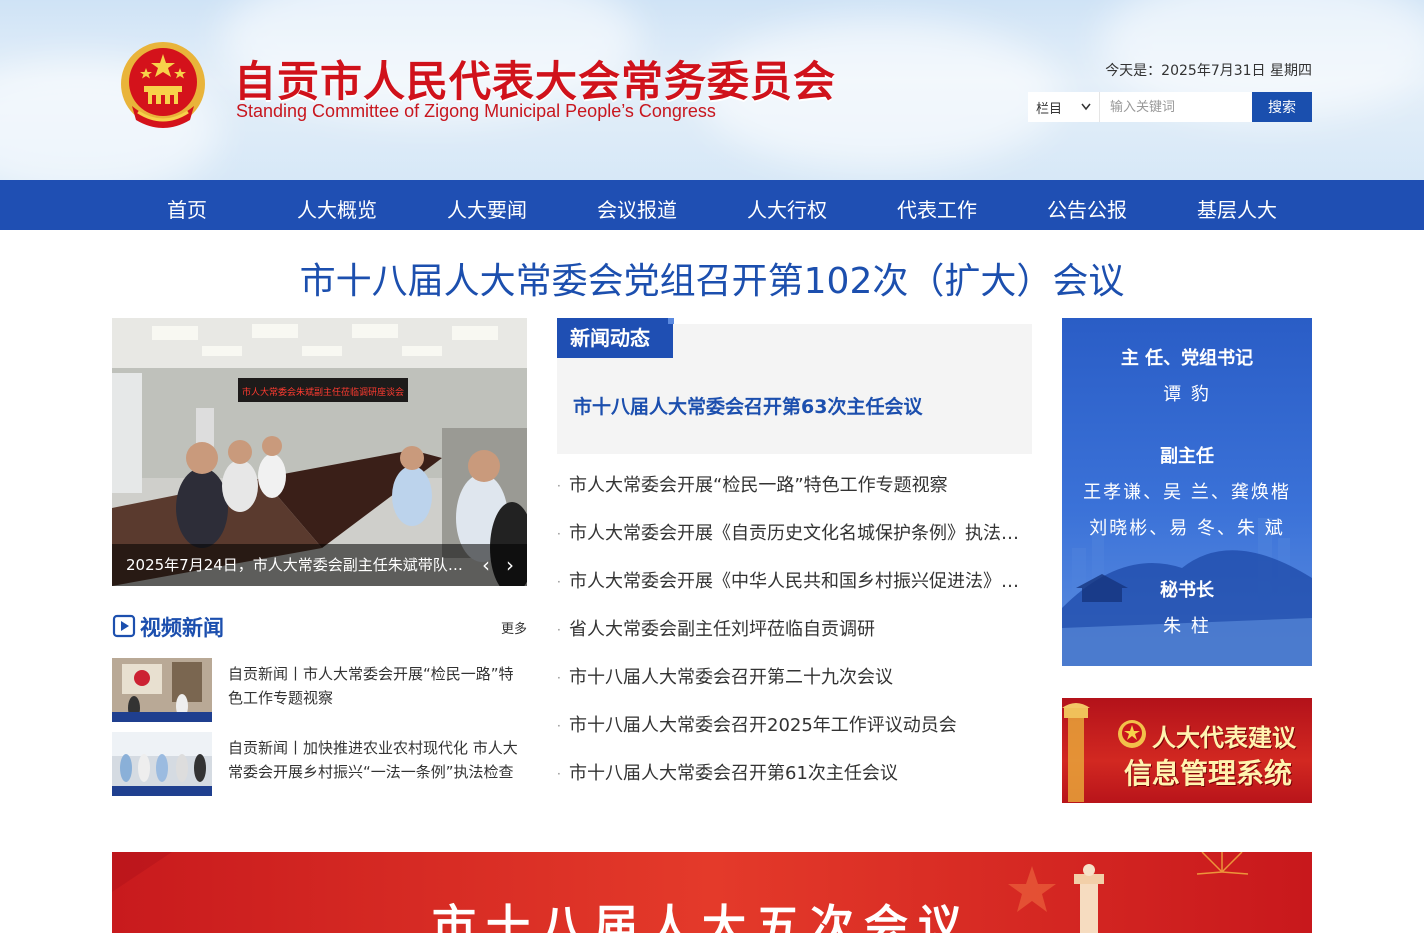 The width and height of the screenshot is (1424, 933). I want to click on secretary-title: 秘书长, so click(1187, 590).